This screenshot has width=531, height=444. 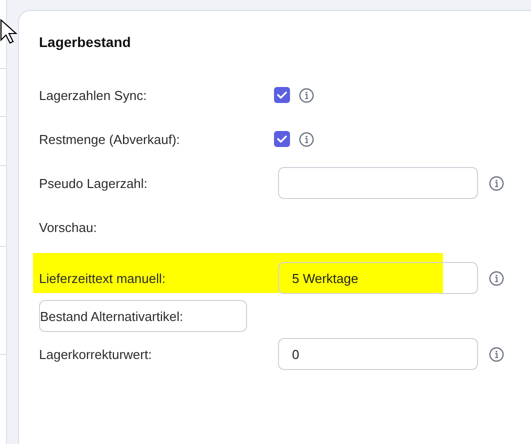 What do you see at coordinates (378, 278) in the screenshot?
I see `input-field: 5 Werktage` at bounding box center [378, 278].